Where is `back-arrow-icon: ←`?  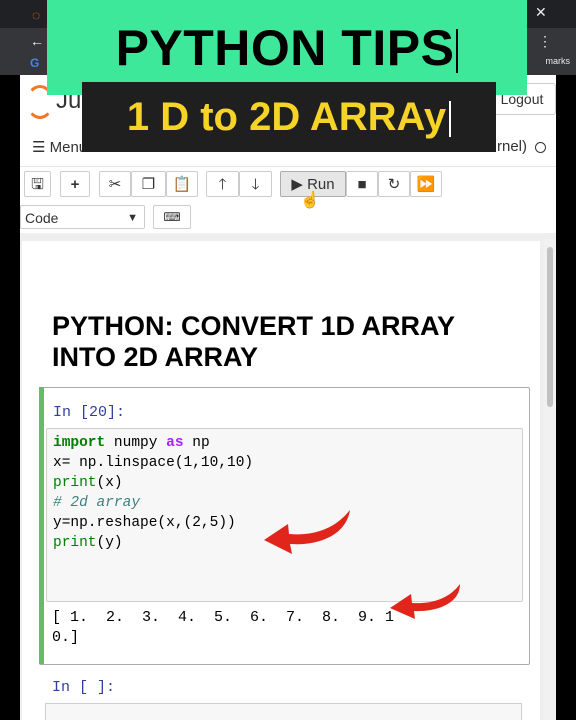
back-arrow-icon: ← is located at coordinates (37, 41).